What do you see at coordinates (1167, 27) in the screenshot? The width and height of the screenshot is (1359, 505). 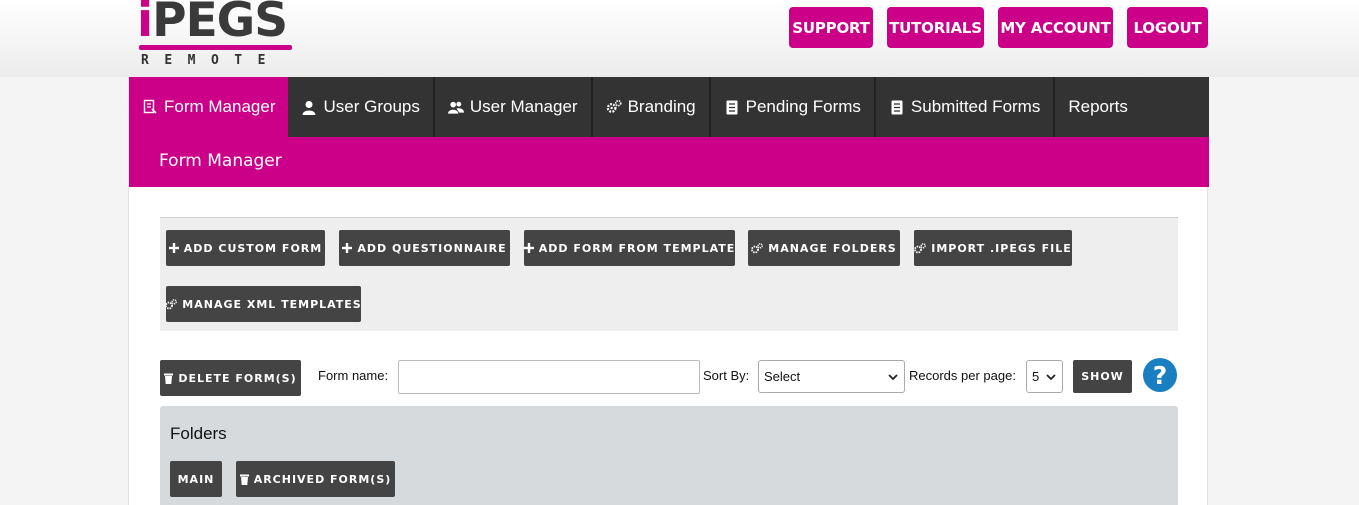 I see `logout-button: LOGOUT` at bounding box center [1167, 27].